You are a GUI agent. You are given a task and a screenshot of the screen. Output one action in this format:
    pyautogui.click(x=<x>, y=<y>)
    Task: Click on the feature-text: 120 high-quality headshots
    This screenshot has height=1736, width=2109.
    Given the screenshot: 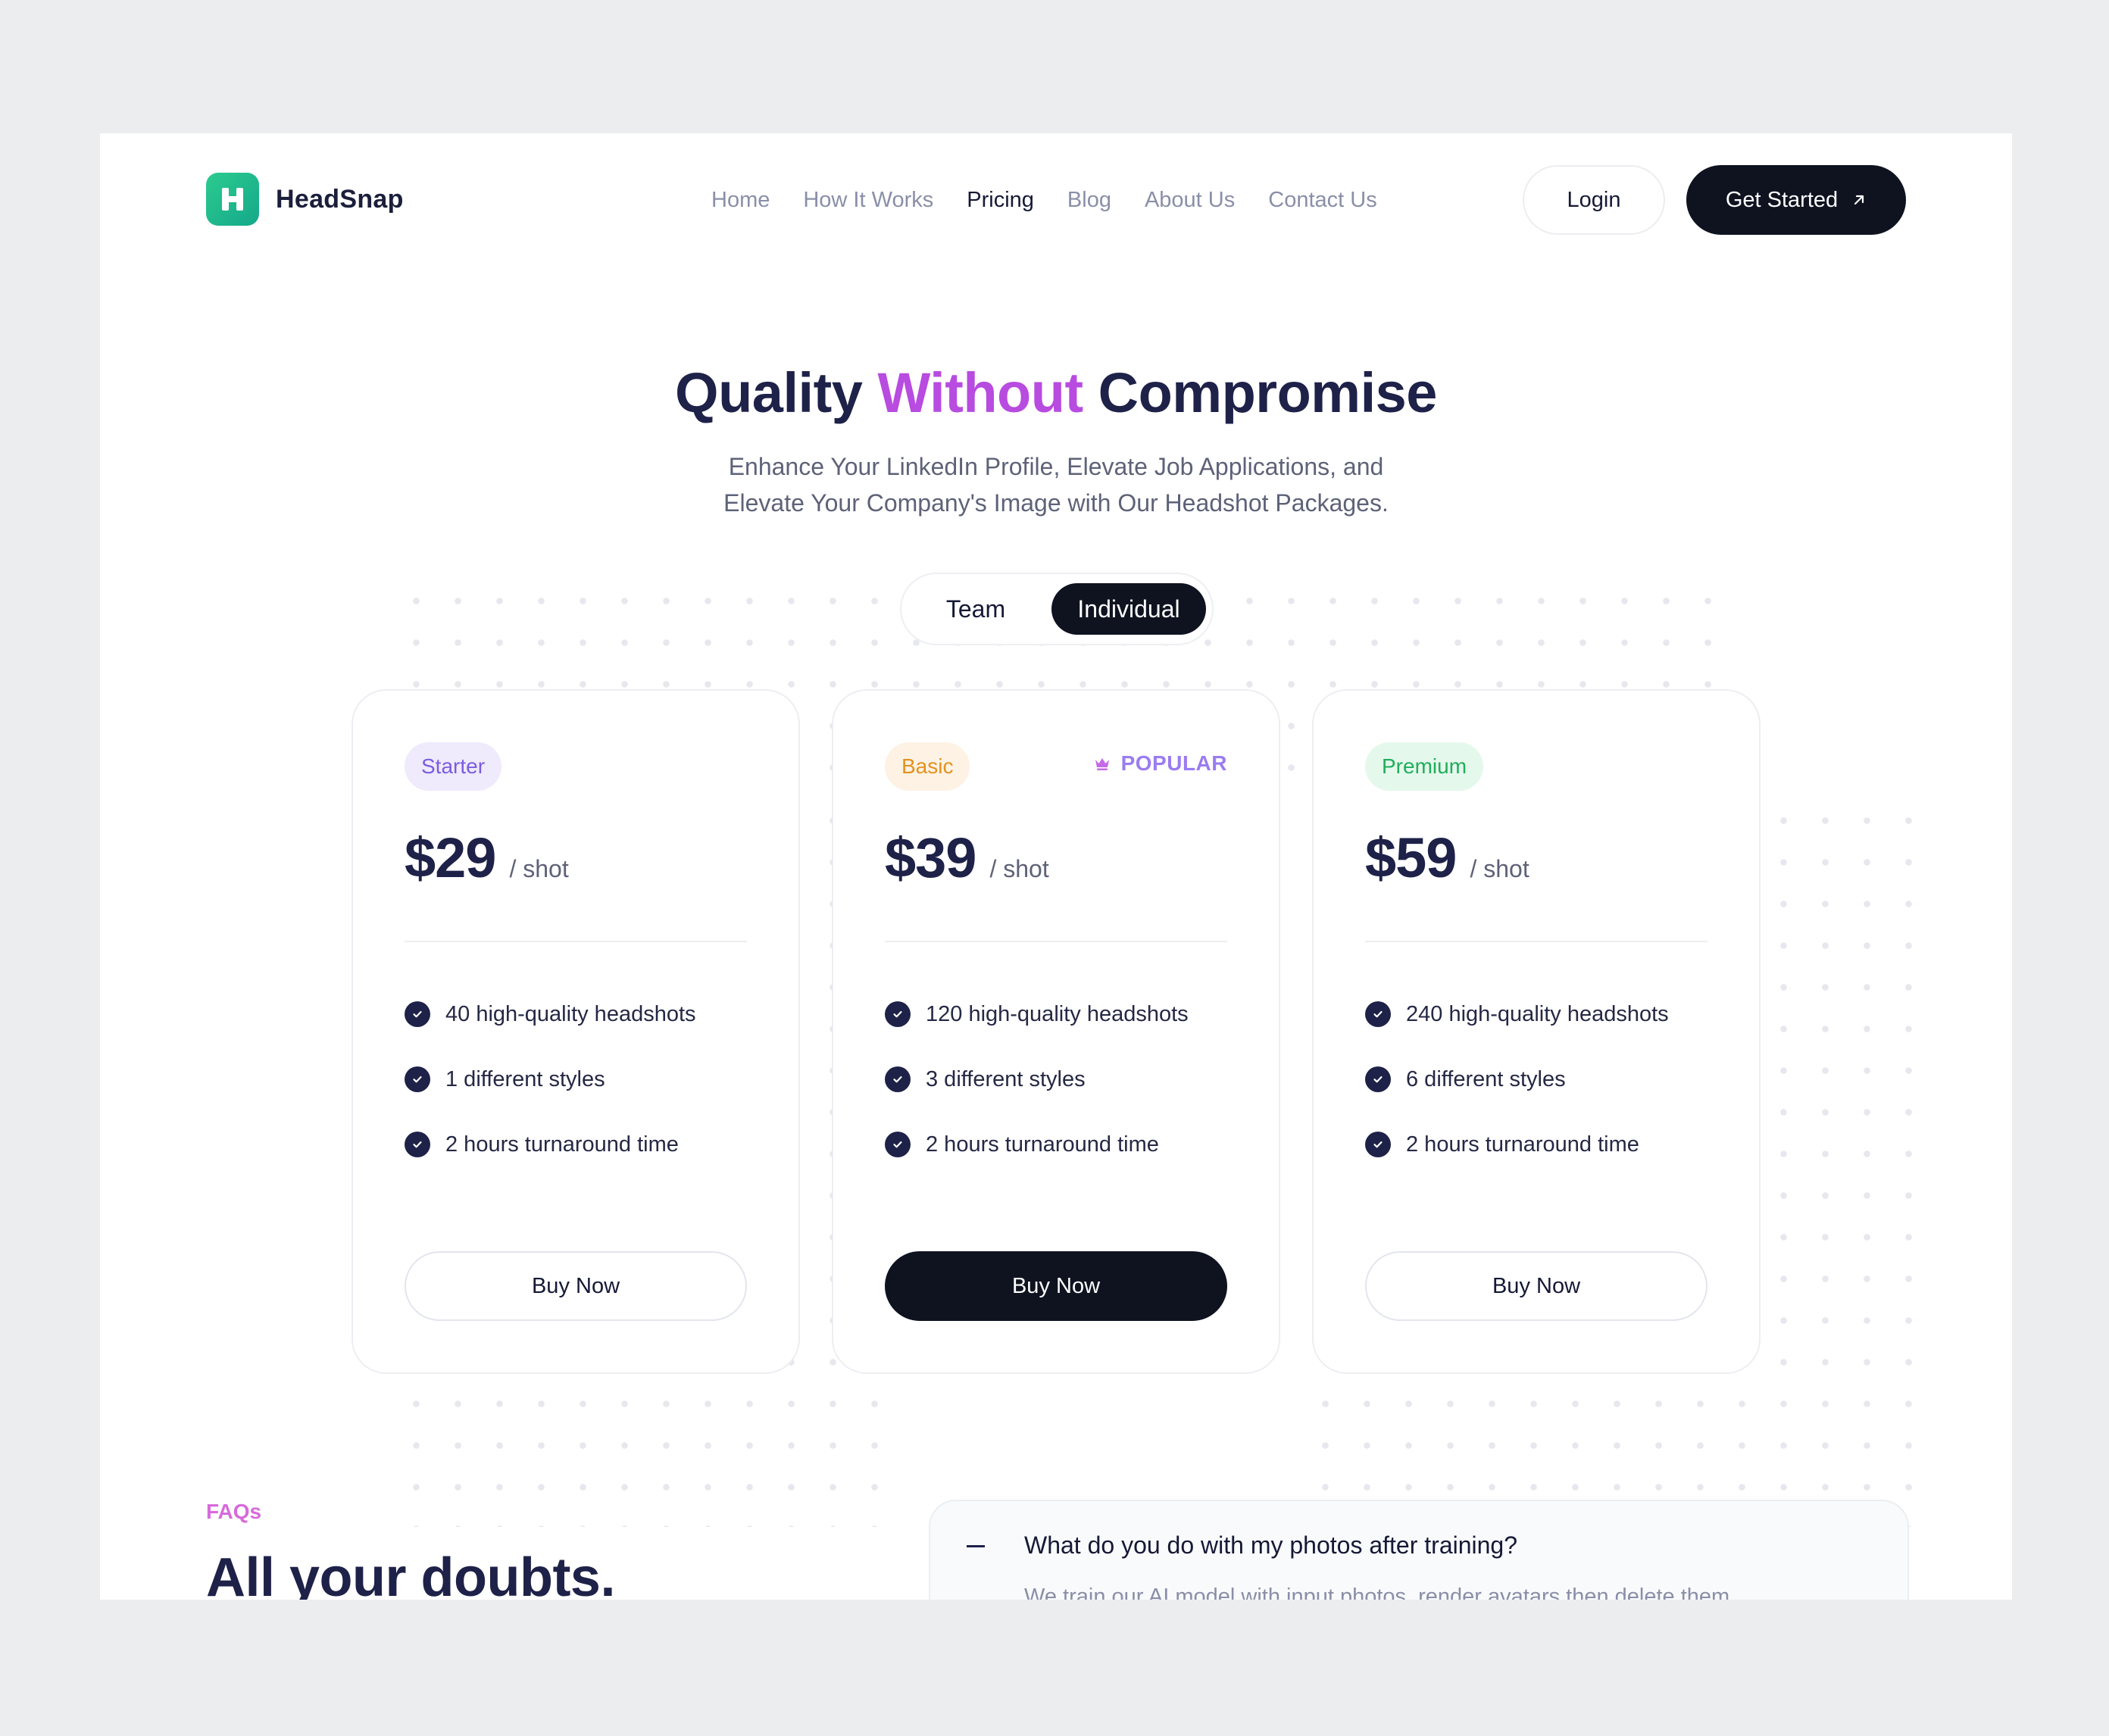 What is the action you would take?
    pyautogui.click(x=1057, y=1014)
    